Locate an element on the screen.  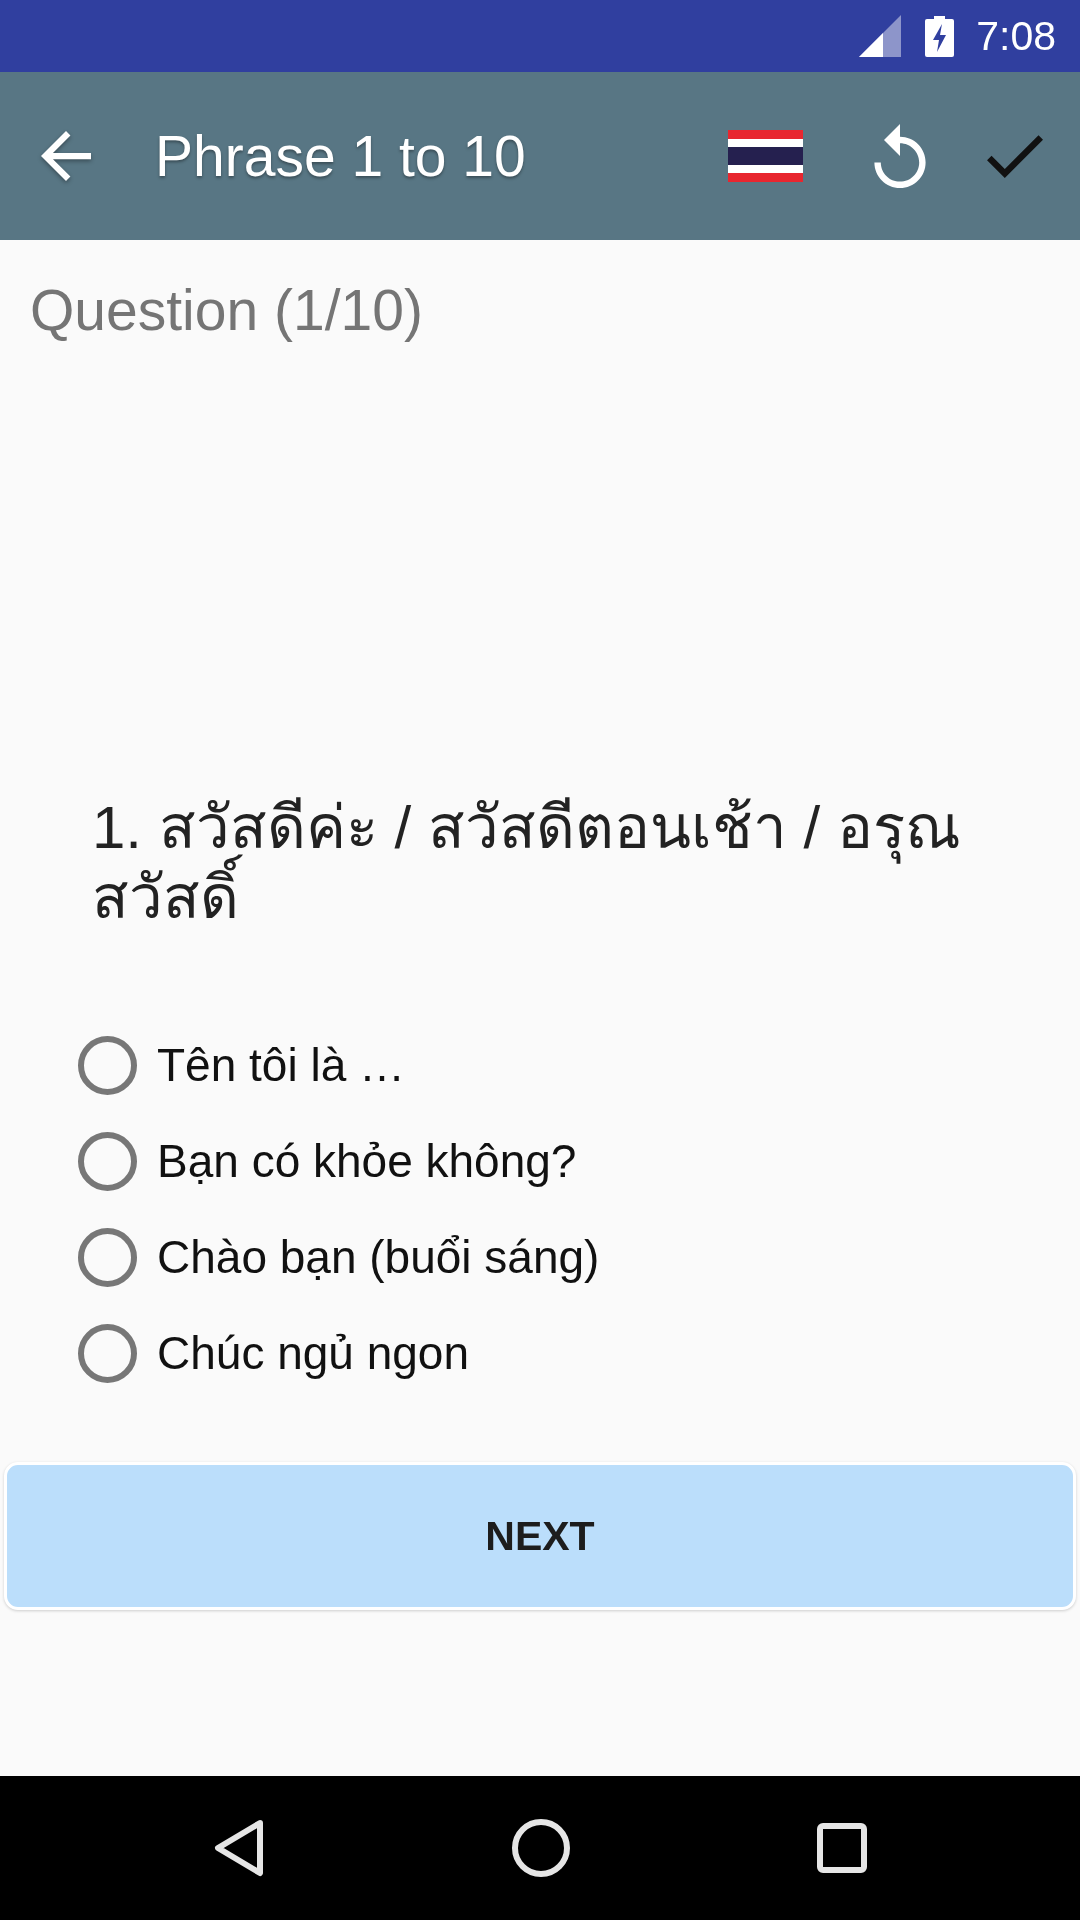
back-icon is located at coordinates (239, 1848).